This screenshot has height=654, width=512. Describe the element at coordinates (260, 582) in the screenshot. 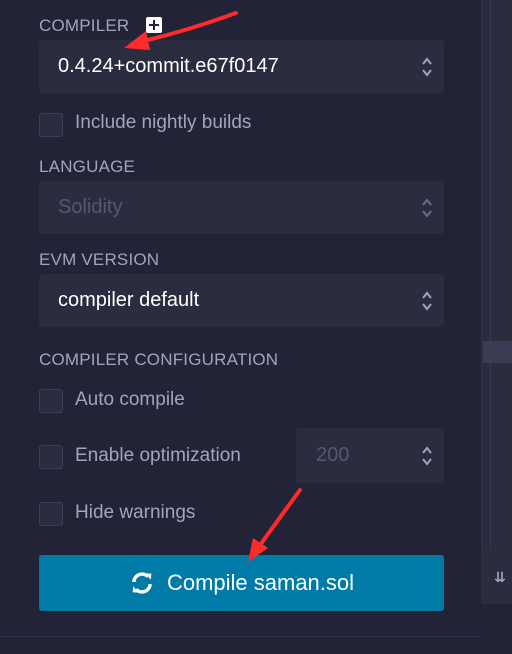

I see `compile-button-label: Compile saman.sol` at that location.